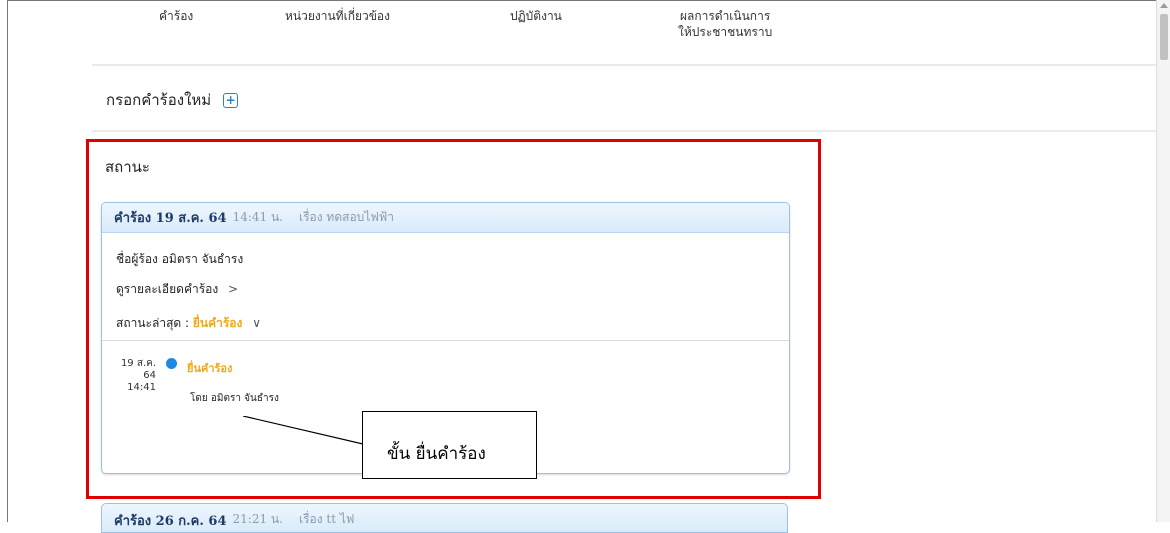 Image resolution: width=1170 pixels, height=533 pixels. I want to click on callout-pointer-line, so click(303, 430).